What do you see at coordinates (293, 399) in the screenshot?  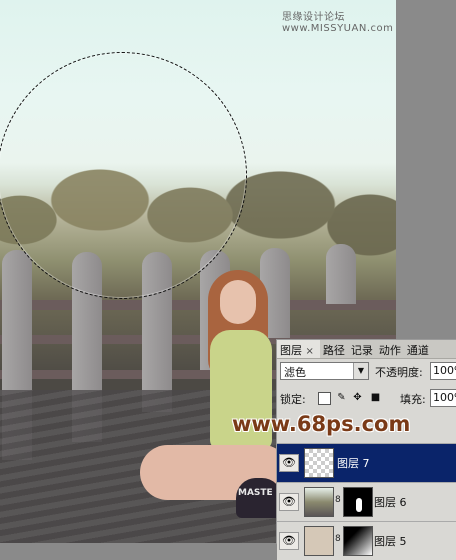 I see `lock-label: 锁定:` at bounding box center [293, 399].